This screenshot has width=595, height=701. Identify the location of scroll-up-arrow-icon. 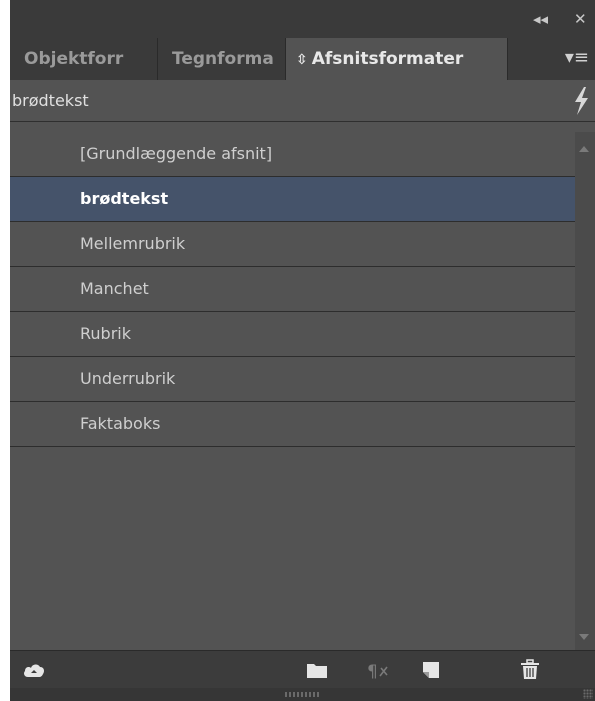
(584, 149).